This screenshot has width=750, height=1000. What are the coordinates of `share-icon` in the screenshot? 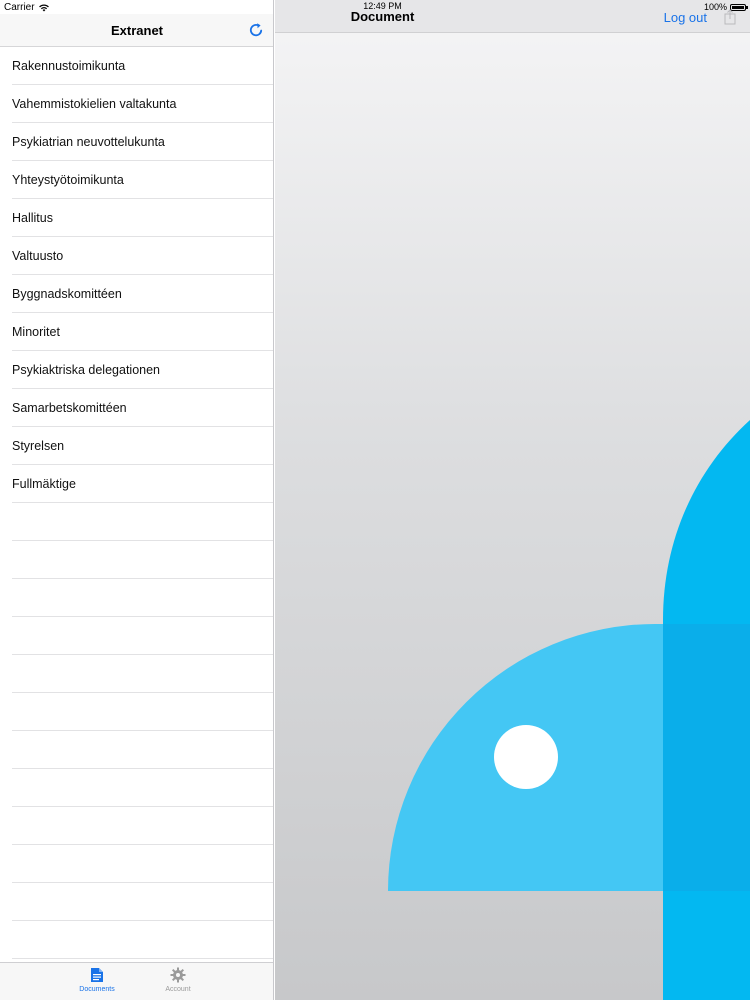 It's located at (730, 17).